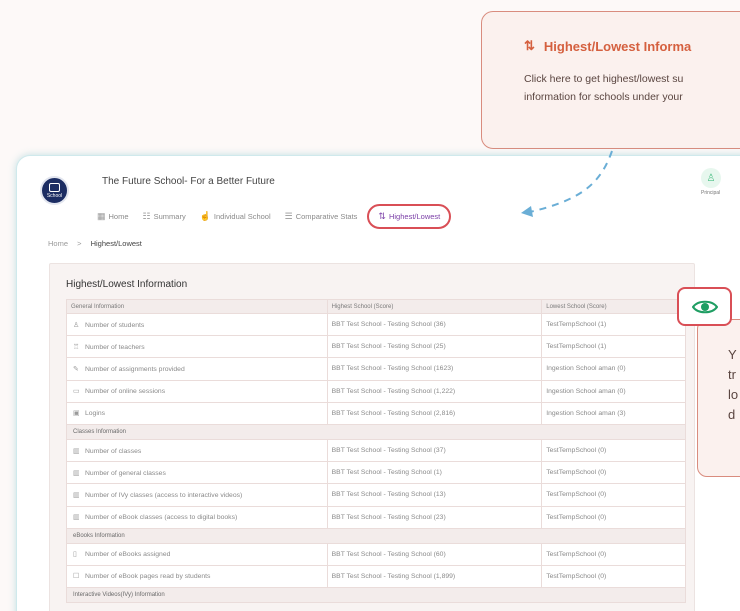 The image size is (740, 611). What do you see at coordinates (58, 243) in the screenshot?
I see `breadcrumb-home: Home` at bounding box center [58, 243].